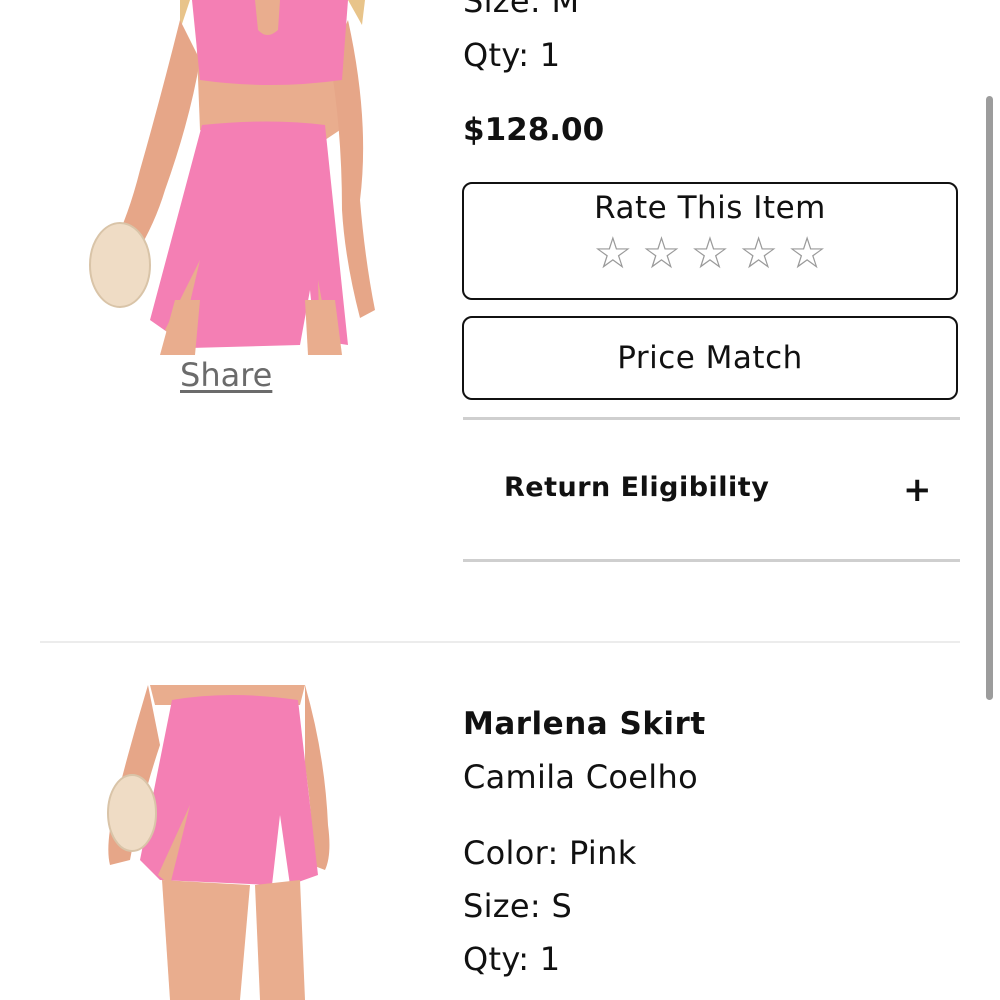 The image size is (1000, 1000). I want to click on share-link: Share, so click(226, 375).